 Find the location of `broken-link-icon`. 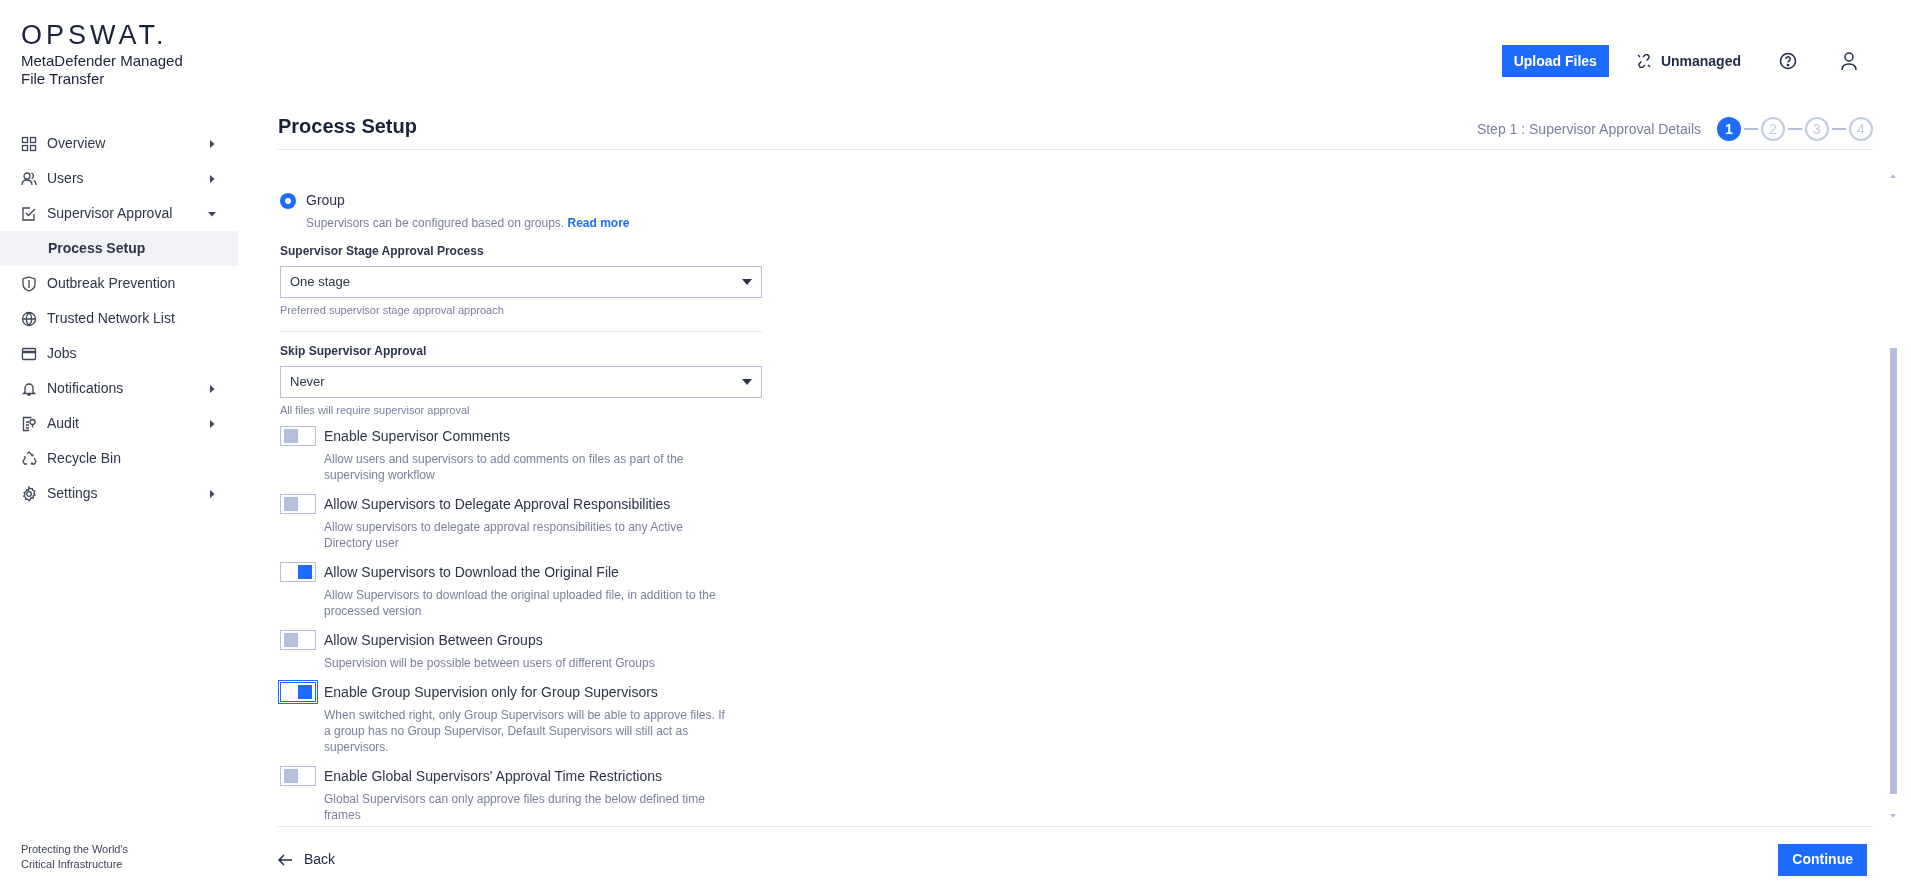

broken-link-icon is located at coordinates (1643, 61).